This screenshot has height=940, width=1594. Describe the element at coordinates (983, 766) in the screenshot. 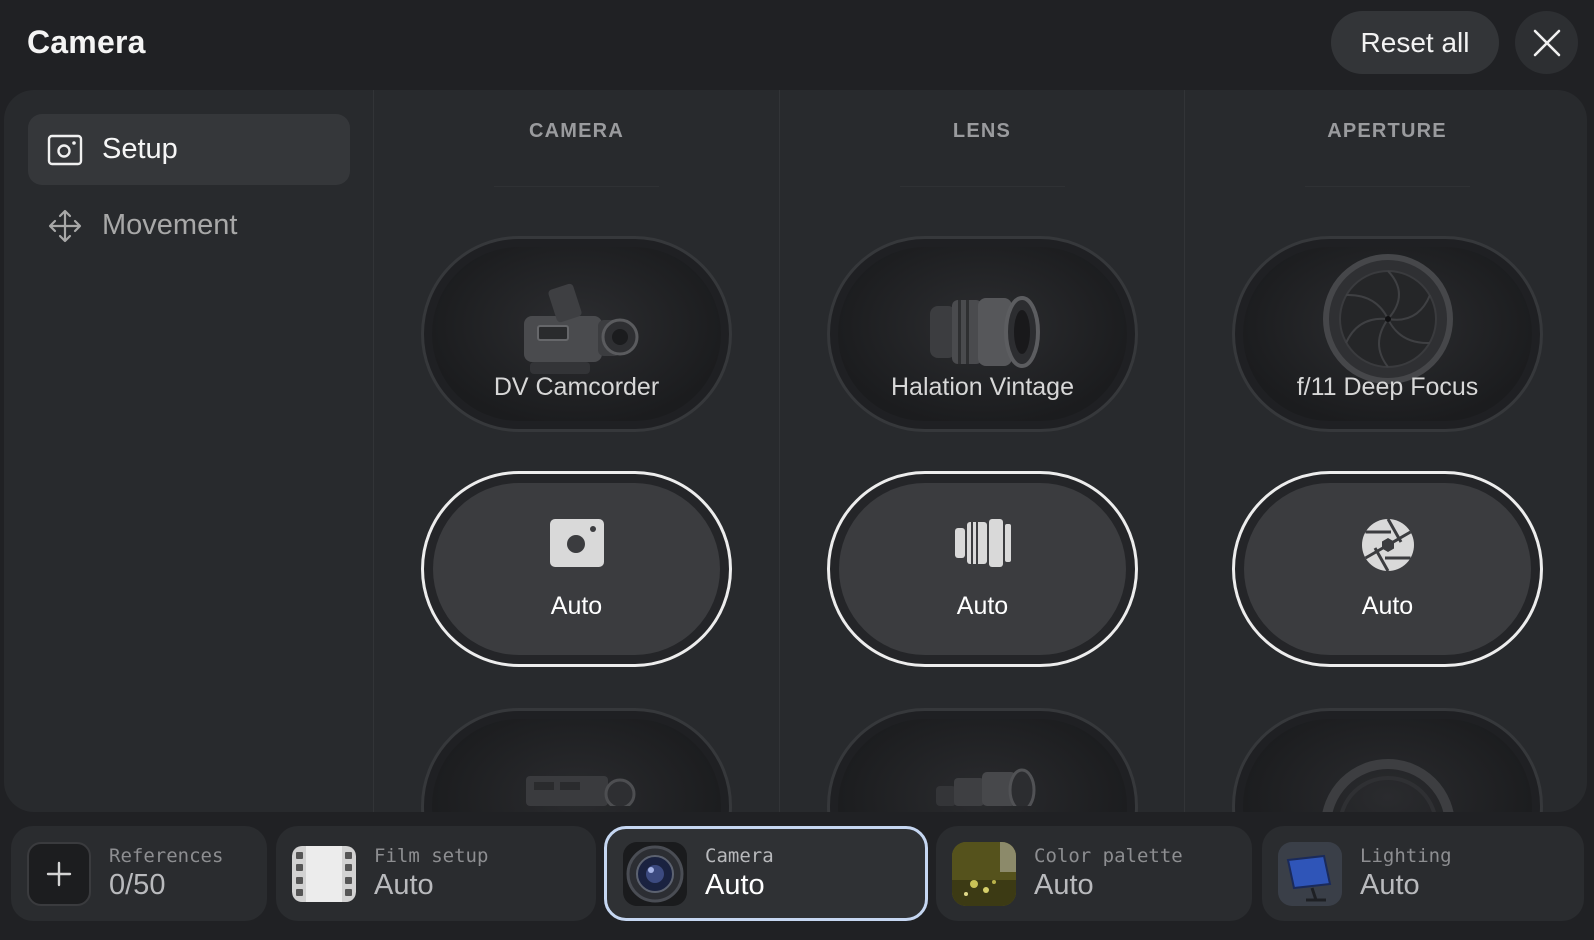

I see `lens-image` at that location.